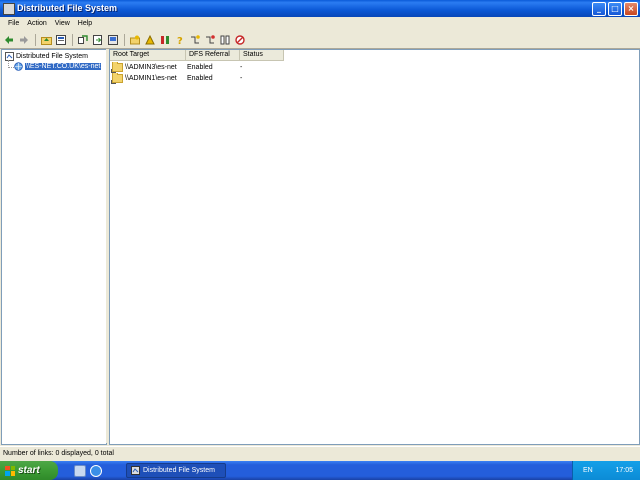 The width and height of the screenshot is (640, 480). I want to click on check-status-icon, so click(210, 40).